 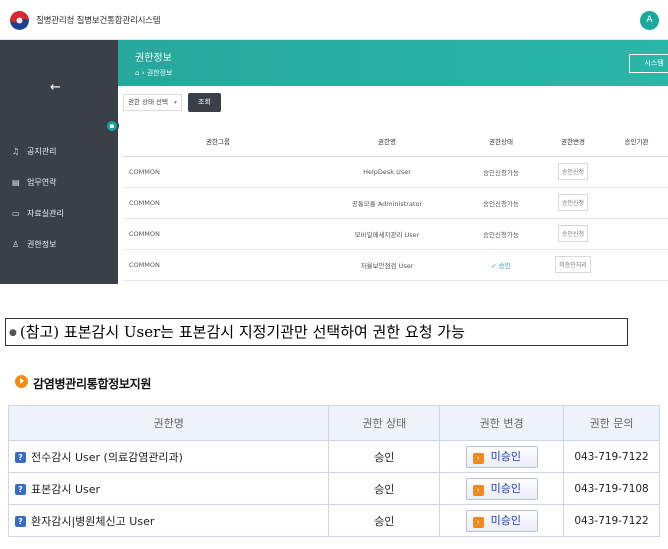 I want to click on sidebar-item-work-contact: ▤ 업무연락, so click(x=59, y=182).